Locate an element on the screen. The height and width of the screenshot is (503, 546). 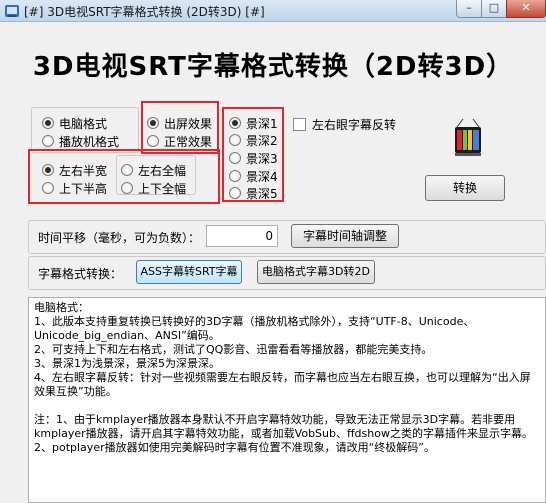
adjust-timeline-button: 字幕时间轴调整 is located at coordinates (345, 236).